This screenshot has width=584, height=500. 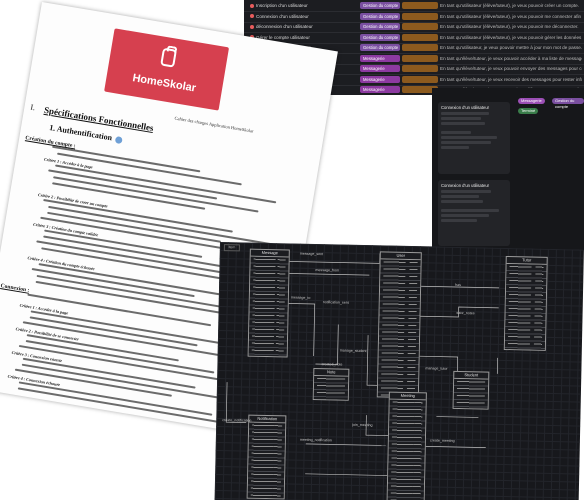 I want to click on section-number: I., so click(x=32, y=107).